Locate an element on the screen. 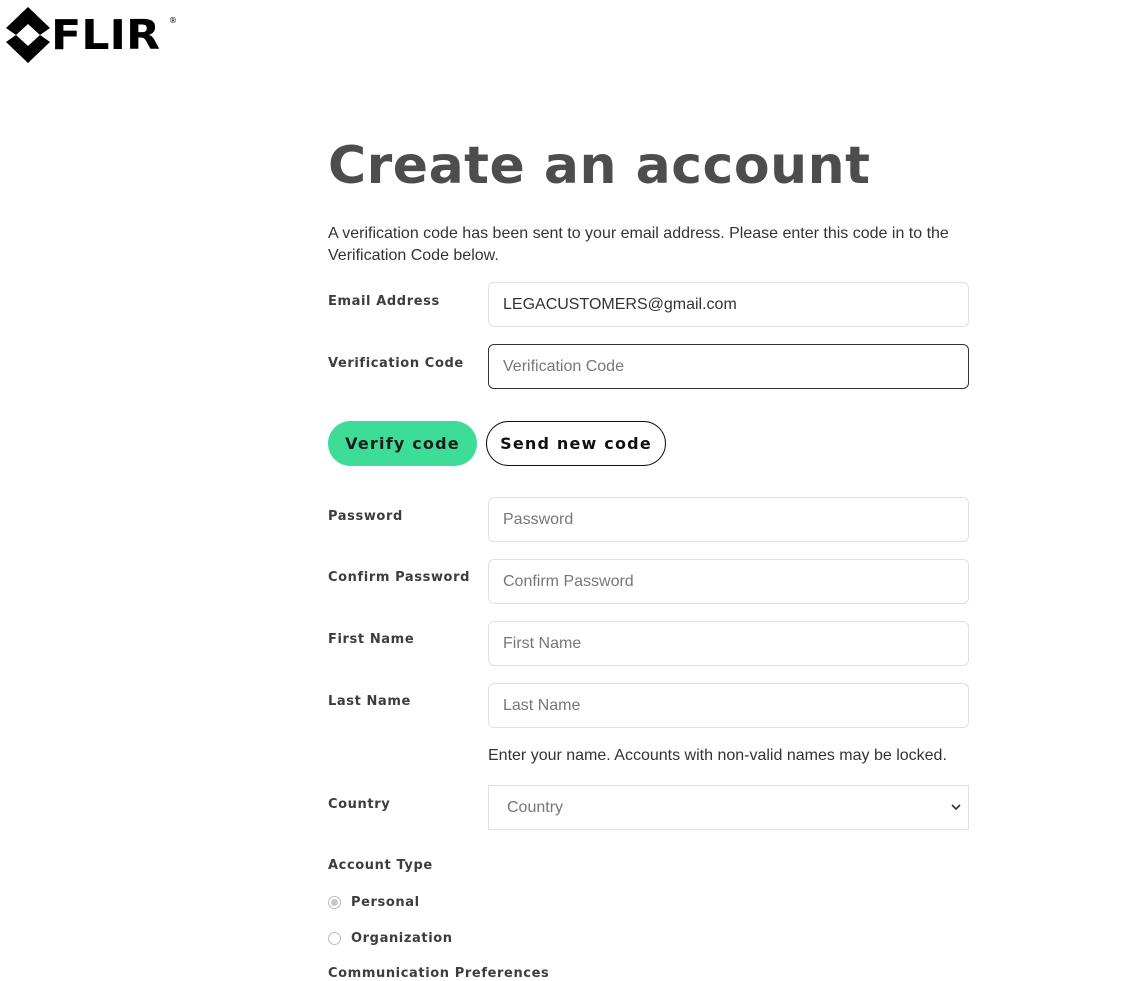 Image resolution: width=1135 pixels, height=981 pixels. account-type-label: Account Type is located at coordinates (380, 865).